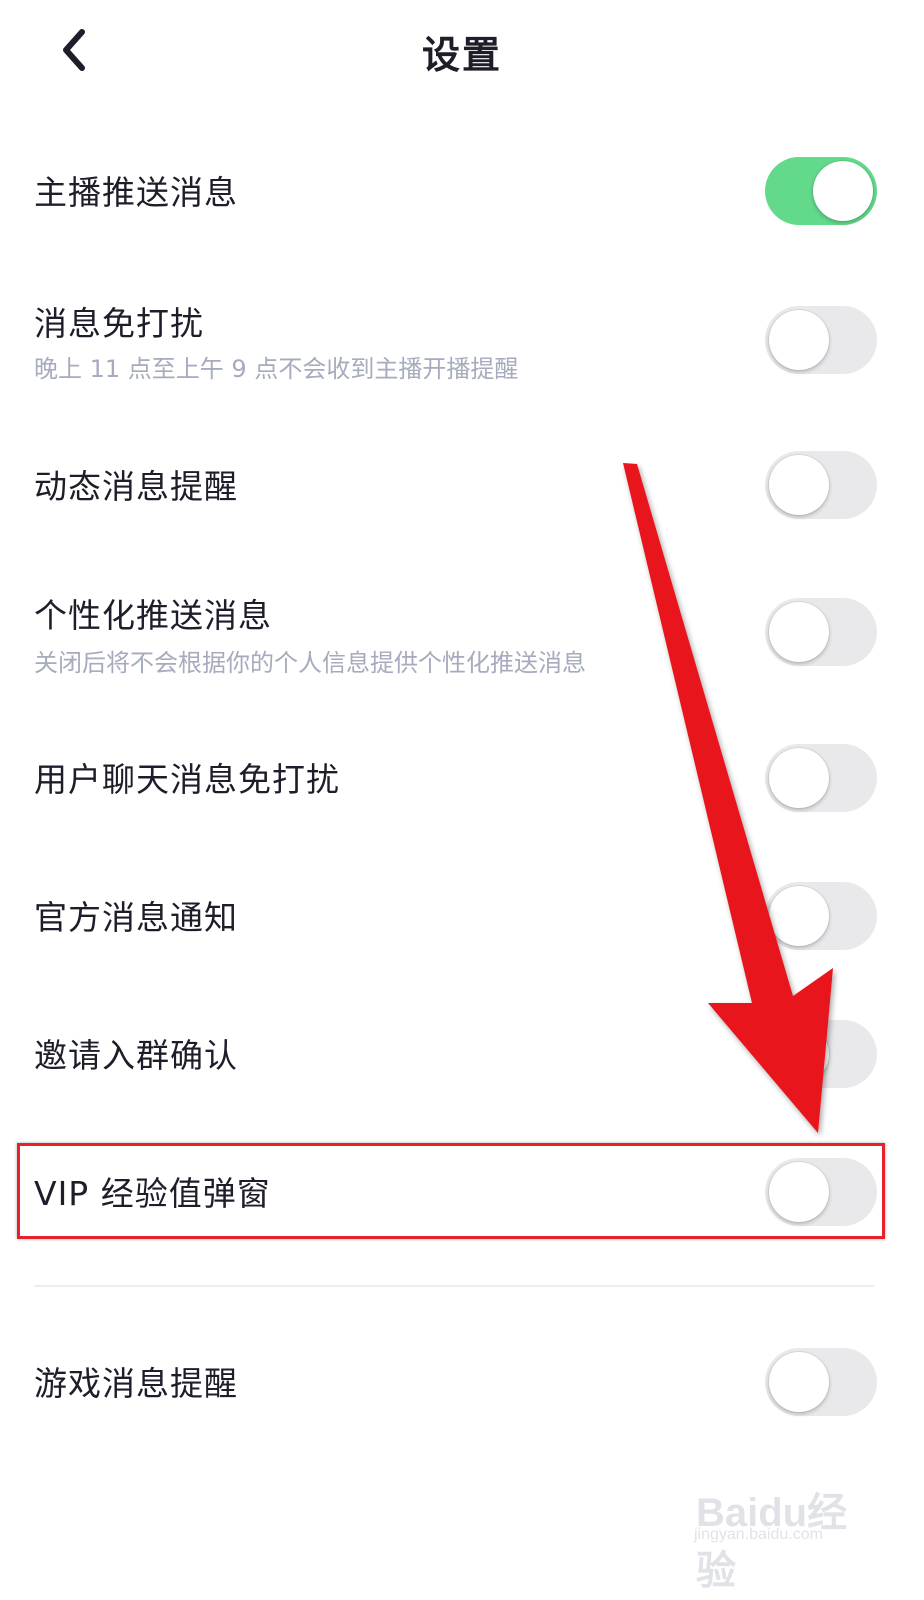  What do you see at coordinates (462, 489) in the screenshot?
I see `setting-row-feed-reminder: 动态消息提醒` at bounding box center [462, 489].